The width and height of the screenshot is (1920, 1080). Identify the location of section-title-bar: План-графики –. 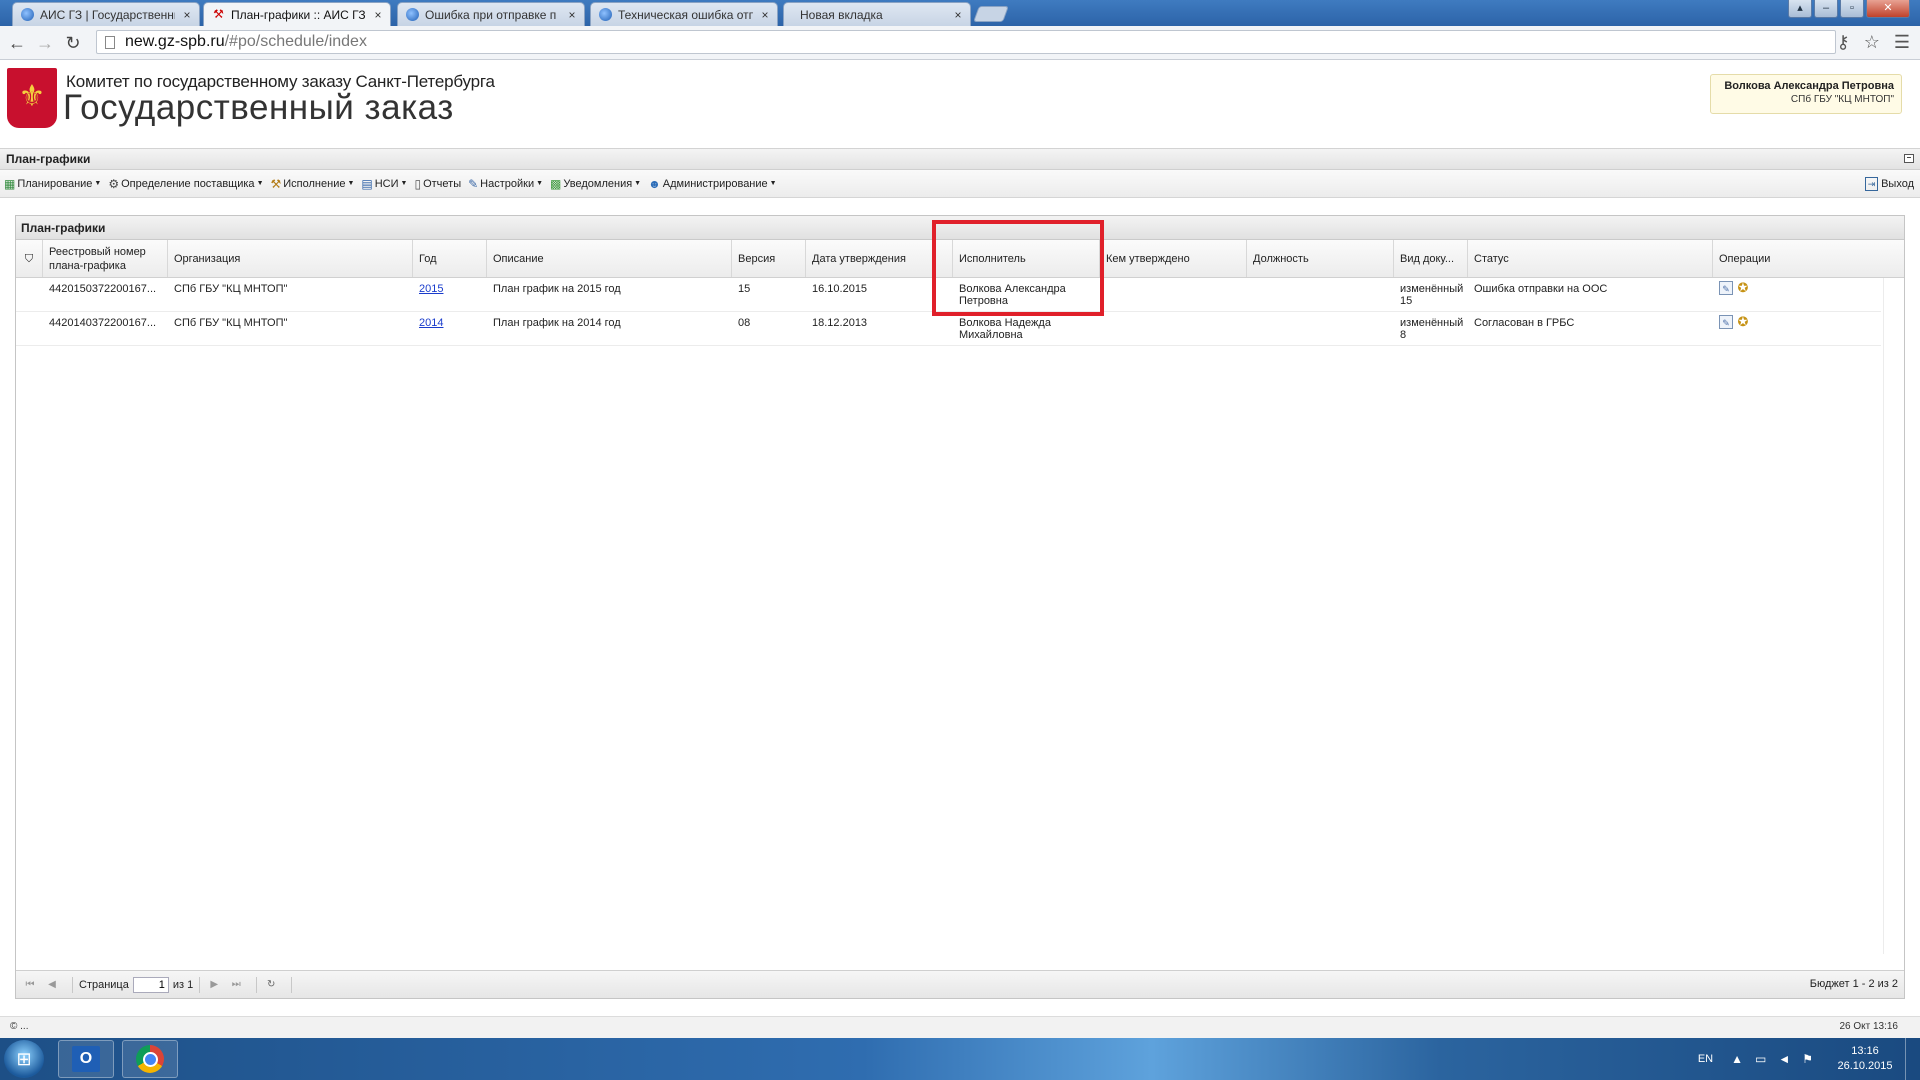
(960, 159).